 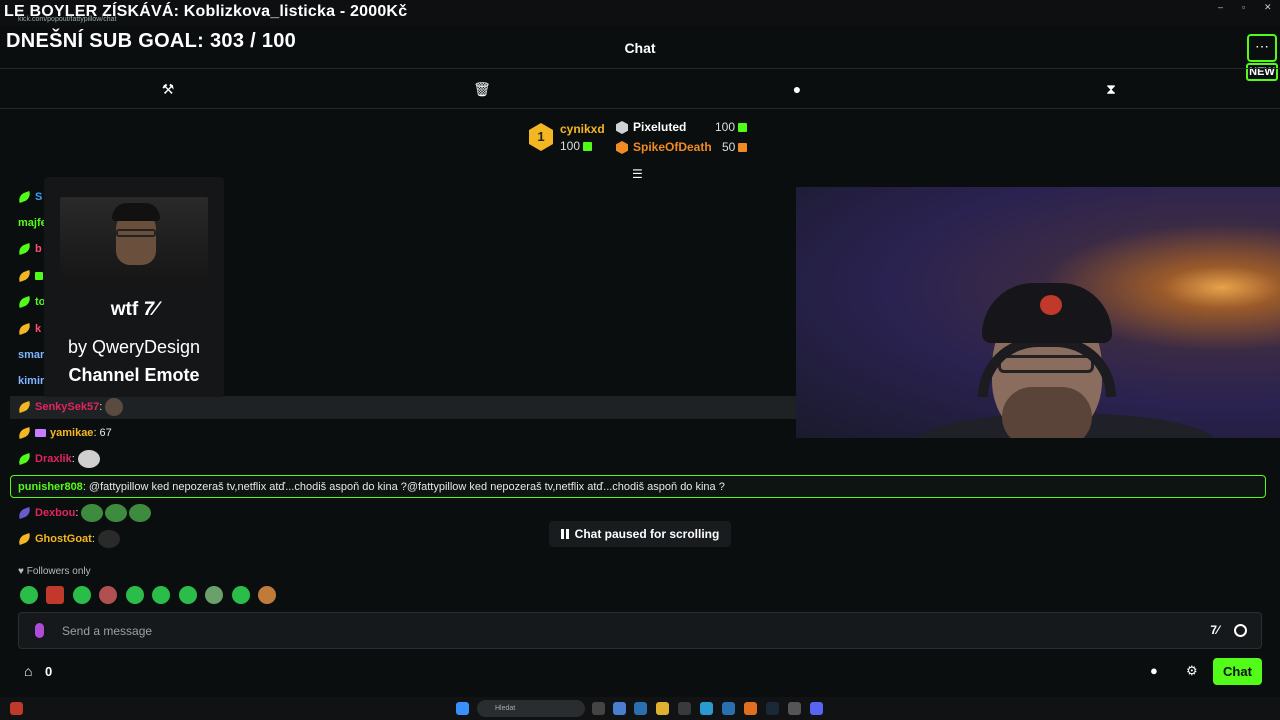 What do you see at coordinates (662, 708) in the screenshot?
I see `folder-icon` at bounding box center [662, 708].